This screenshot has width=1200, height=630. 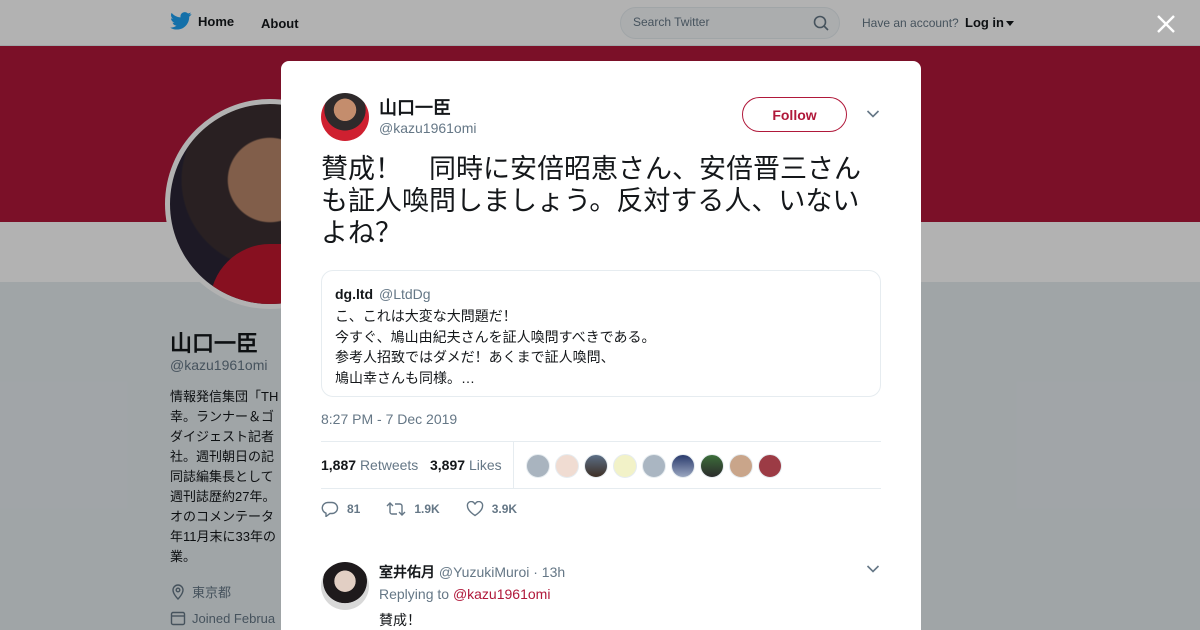 I want to click on reply-icon, so click(x=330, y=509).